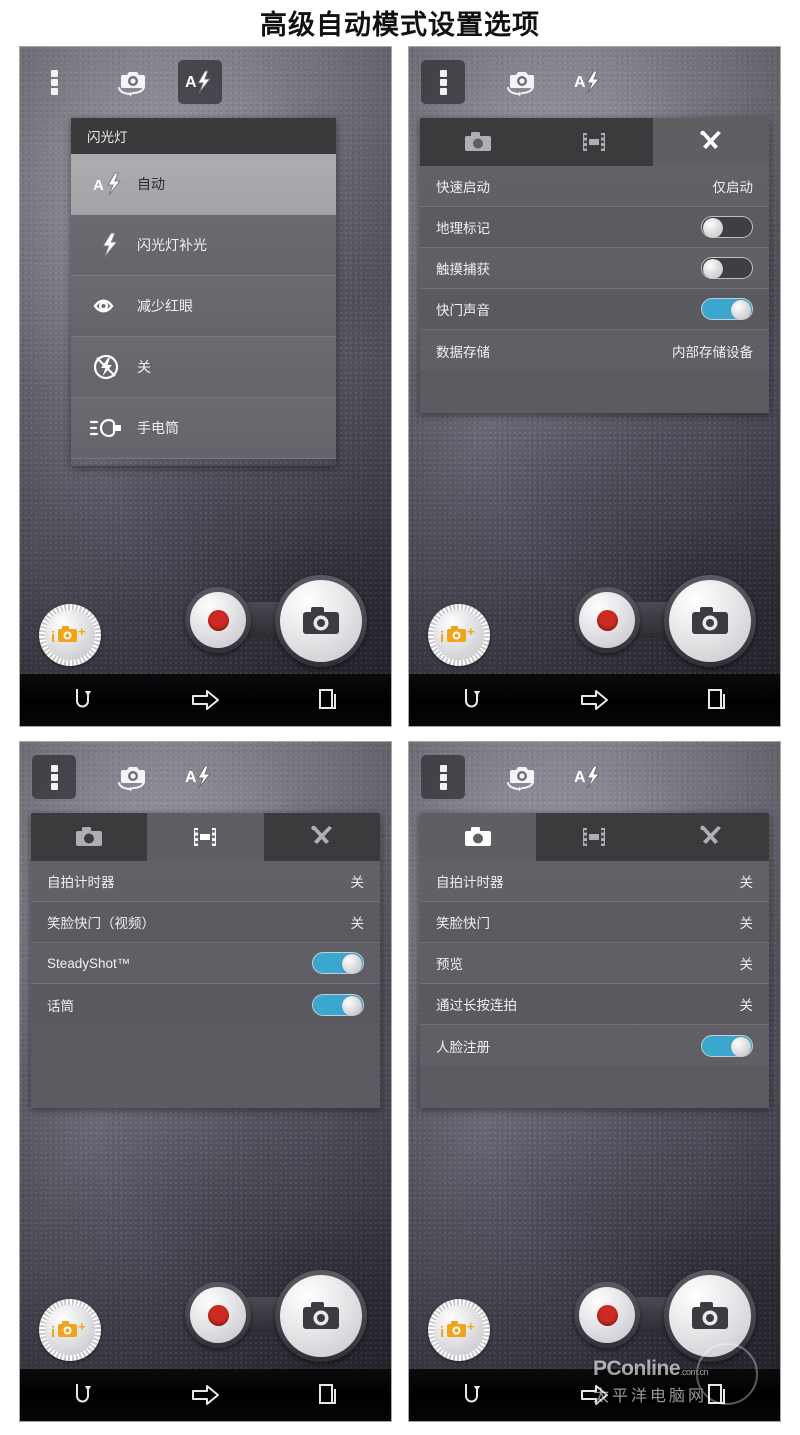 This screenshot has width=800, height=1435. Describe the element at coordinates (594, 963) in the screenshot. I see `setting-row: 预览 关` at that location.